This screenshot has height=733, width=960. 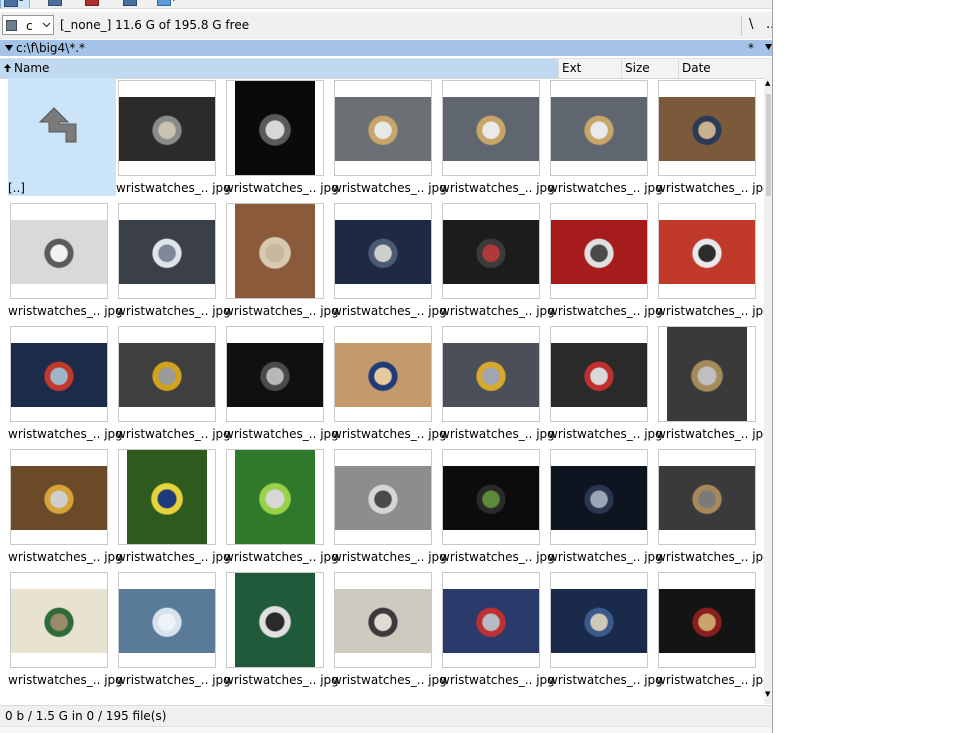 What do you see at coordinates (11, 25) in the screenshot?
I see `hard-drive-icon` at bounding box center [11, 25].